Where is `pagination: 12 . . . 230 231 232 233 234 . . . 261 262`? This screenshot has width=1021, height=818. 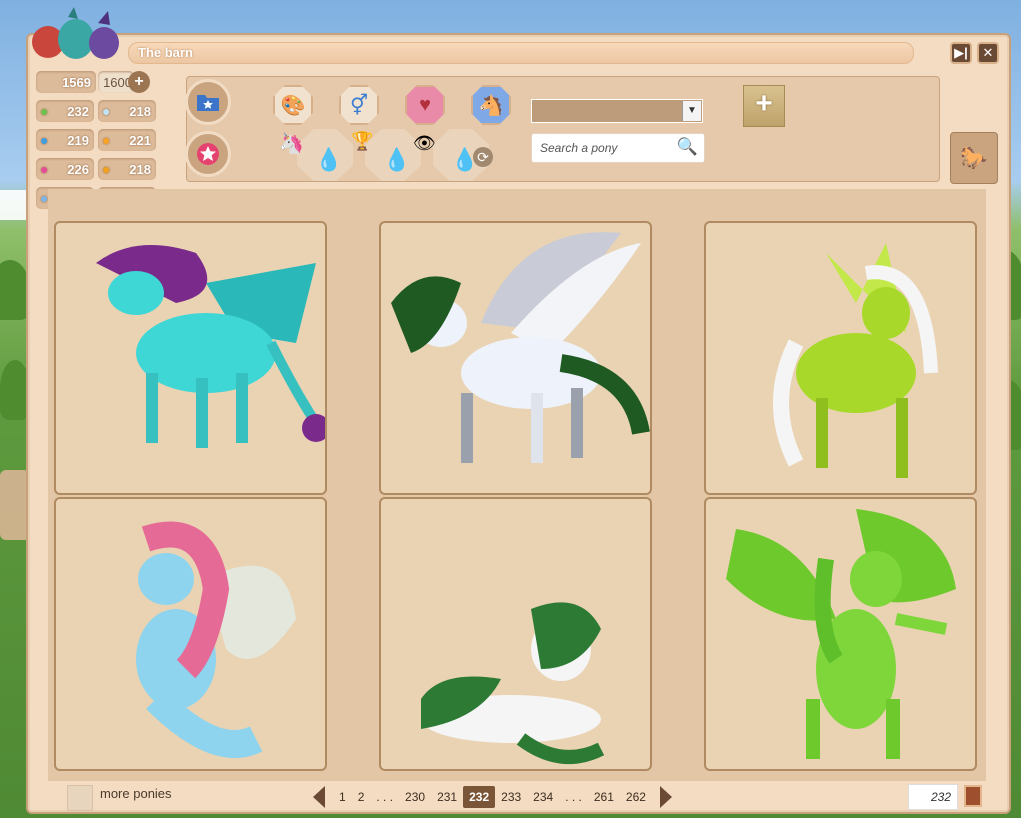
pagination: 12 . . . 230 231 232 233 234 . . . 261 262 is located at coordinates (492, 797).